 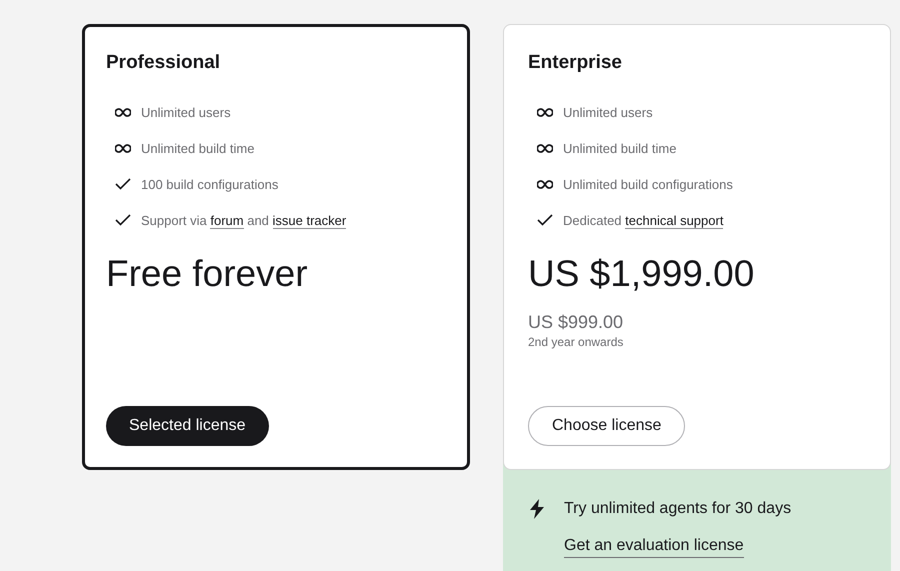 What do you see at coordinates (642, 274) in the screenshot?
I see `price: US $1,999.00` at bounding box center [642, 274].